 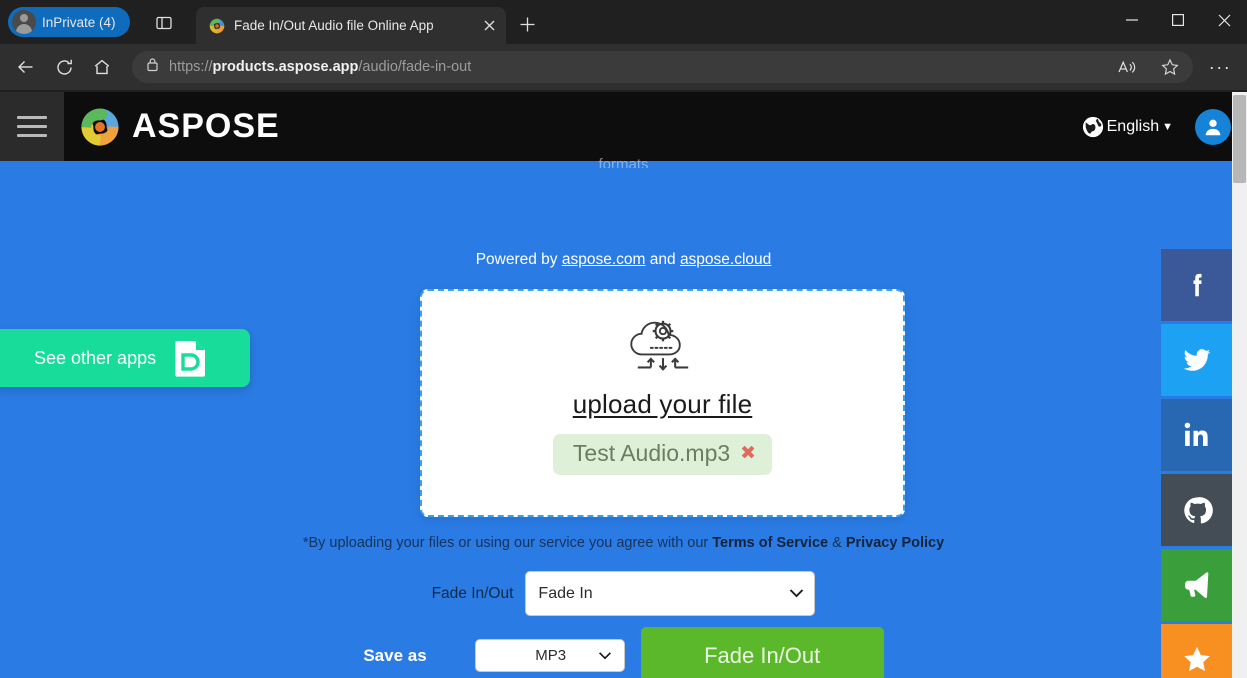 What do you see at coordinates (32, 126) in the screenshot?
I see `hamburger-menu-icon` at bounding box center [32, 126].